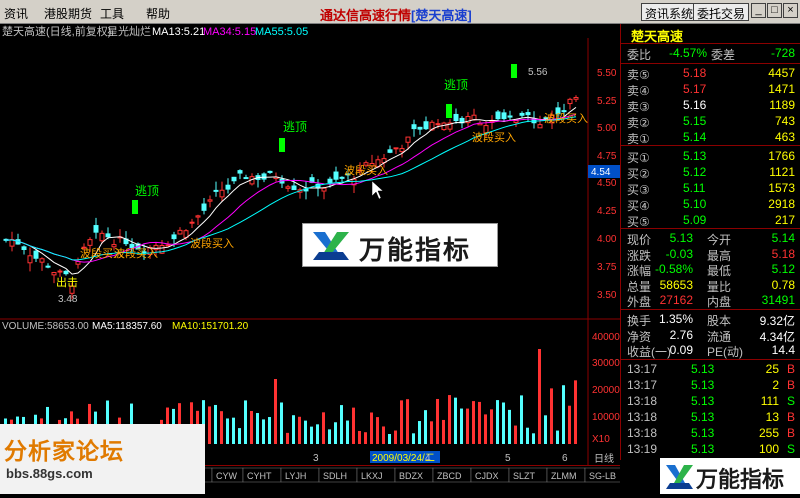 The width and height of the screenshot is (800, 498). I want to click on buy-level-label: 买③, so click(638, 190).